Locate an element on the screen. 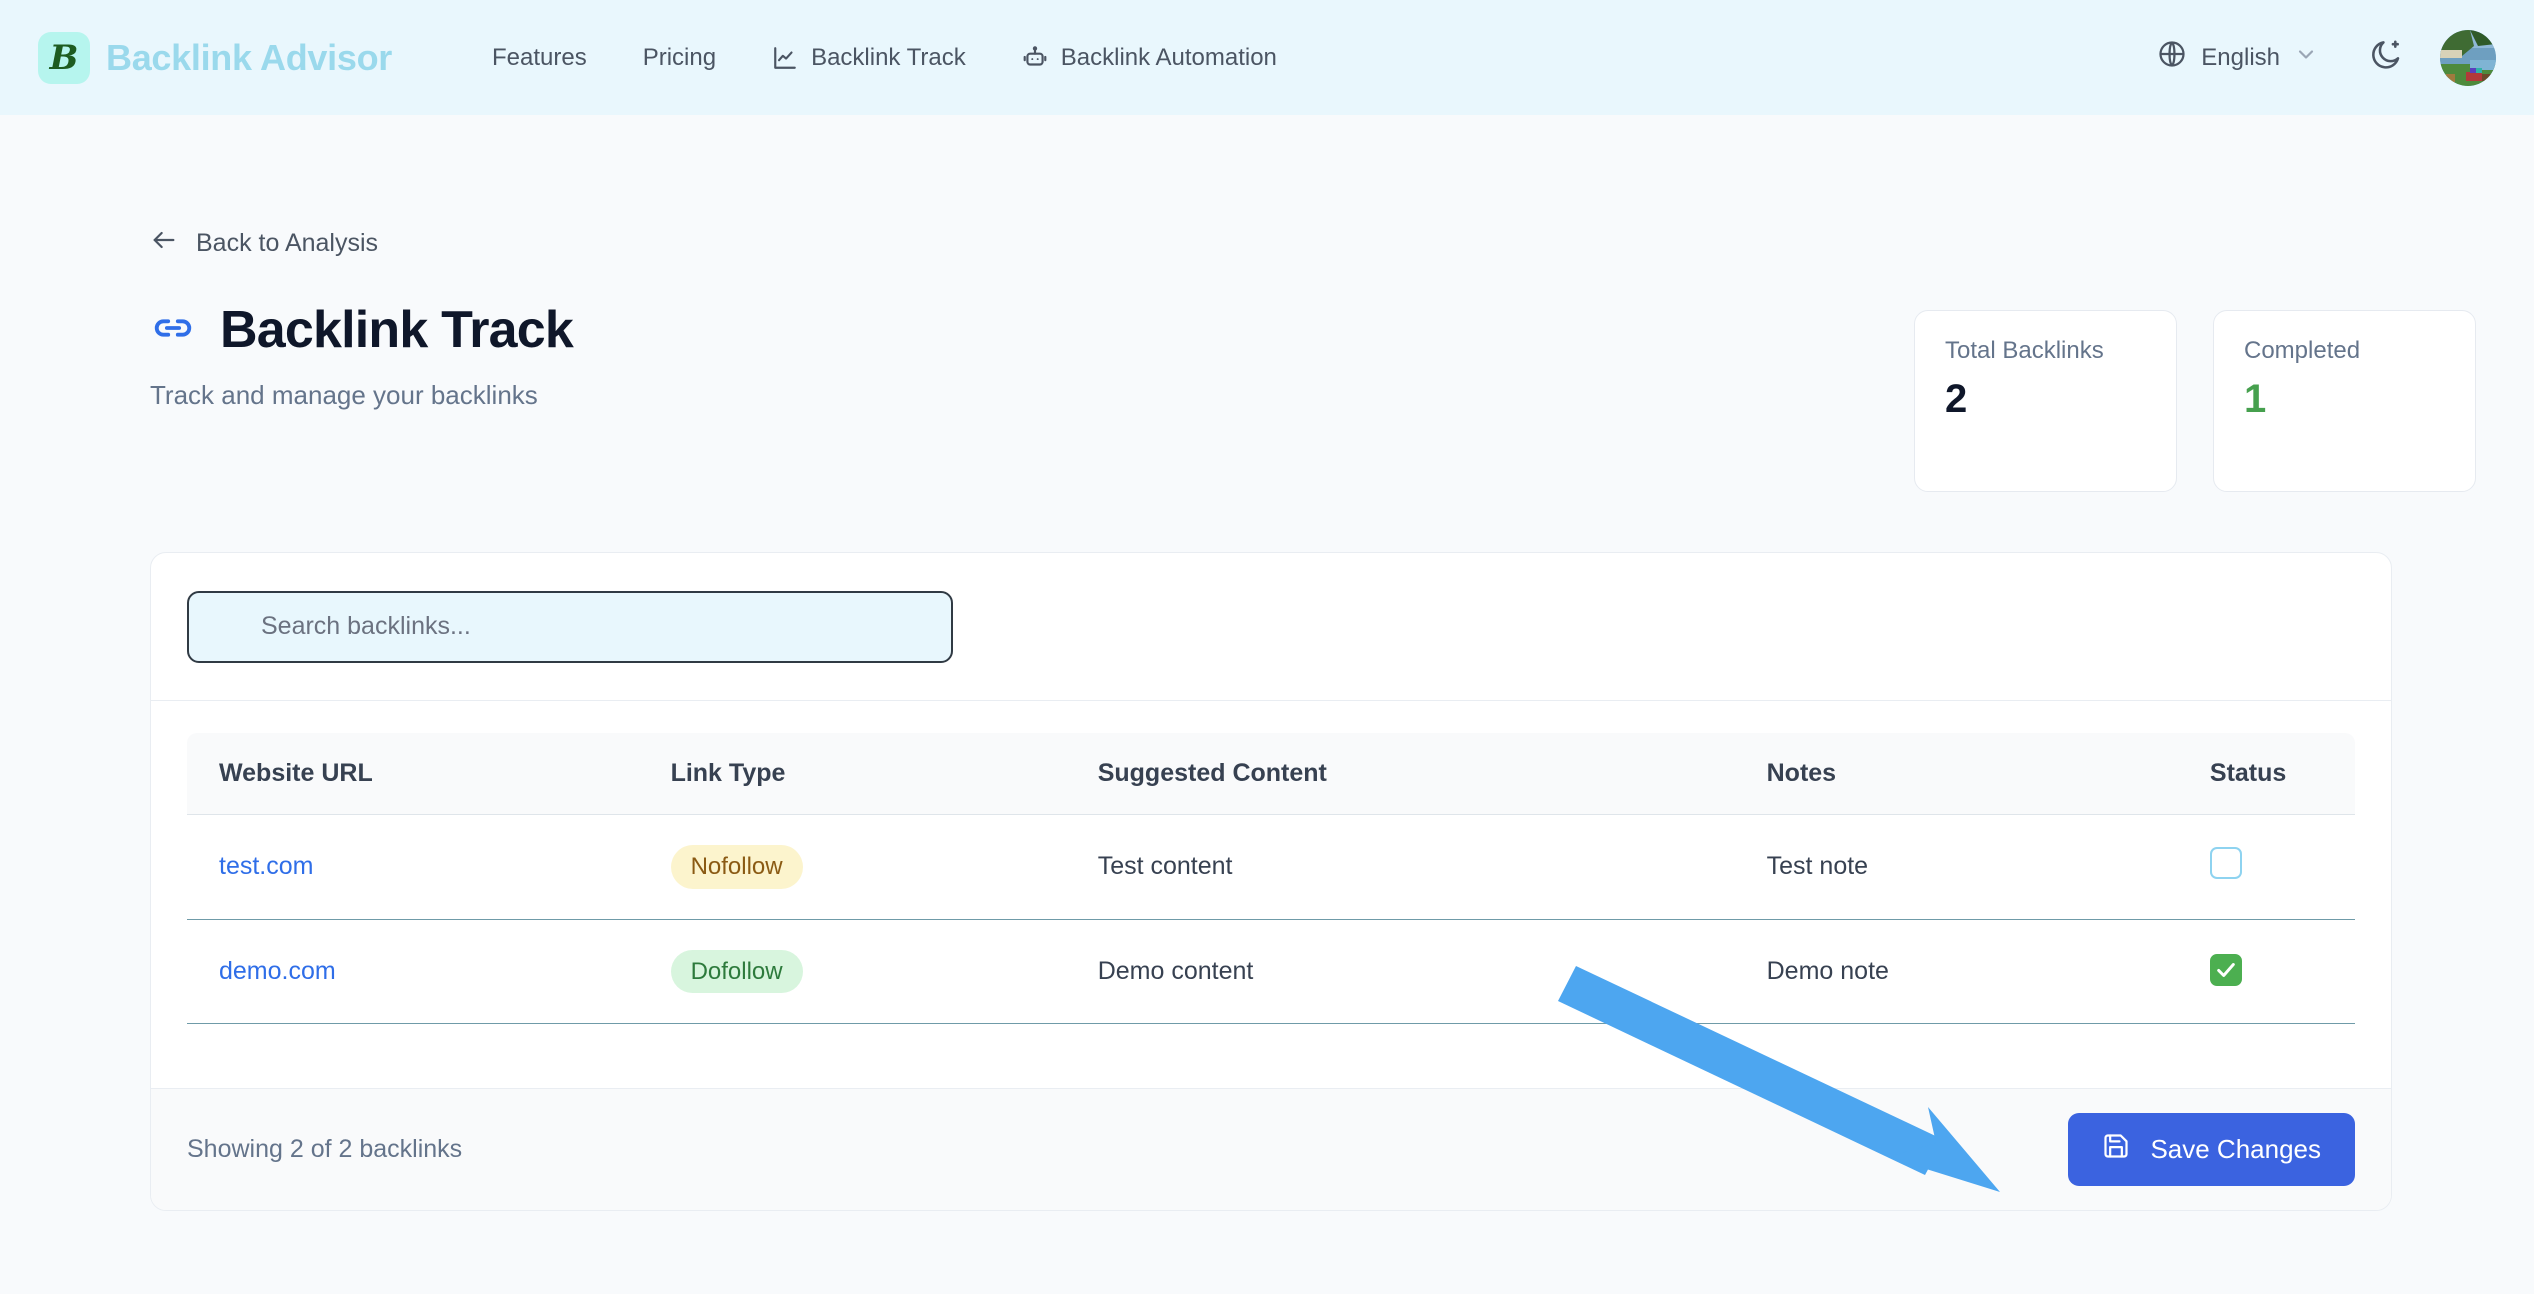 This screenshot has width=2534, height=1294. nav-item-label: Backlink Track is located at coordinates (888, 57).